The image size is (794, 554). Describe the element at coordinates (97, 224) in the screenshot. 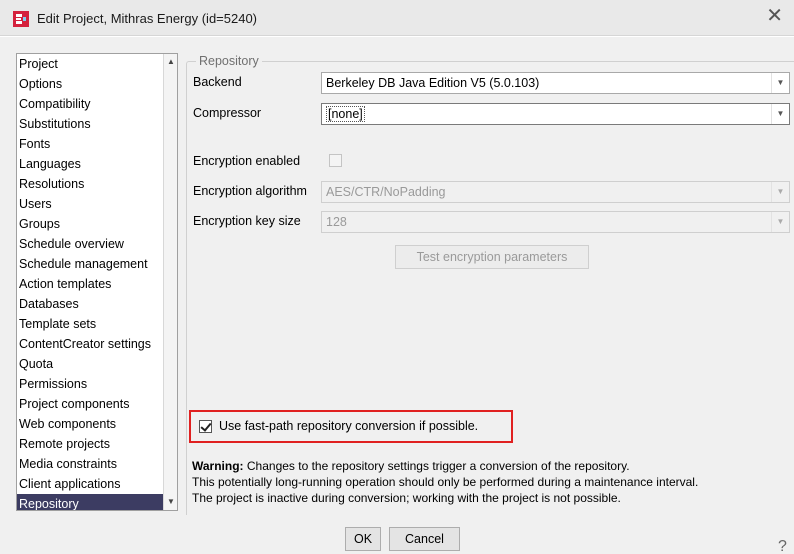

I see `sidebar-item: Groups` at that location.